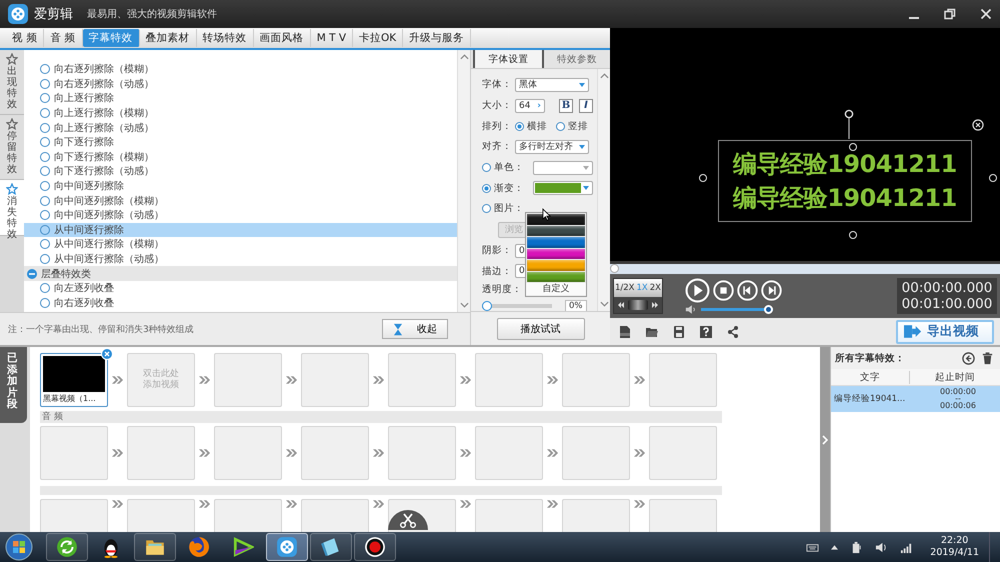 The height and width of the screenshot is (562, 1000). What do you see at coordinates (378, 38) in the screenshot?
I see `tab: 卡拉OK` at bounding box center [378, 38].